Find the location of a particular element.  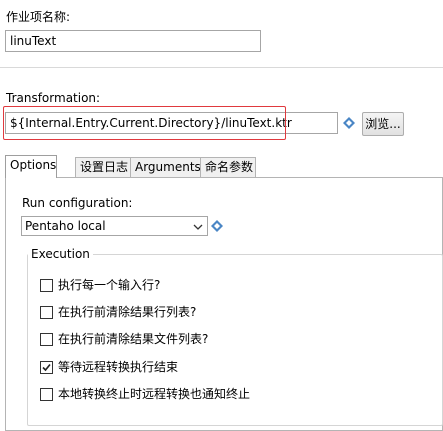

checkbox-row: 等待远程转换执行结束 is located at coordinates (109, 367).